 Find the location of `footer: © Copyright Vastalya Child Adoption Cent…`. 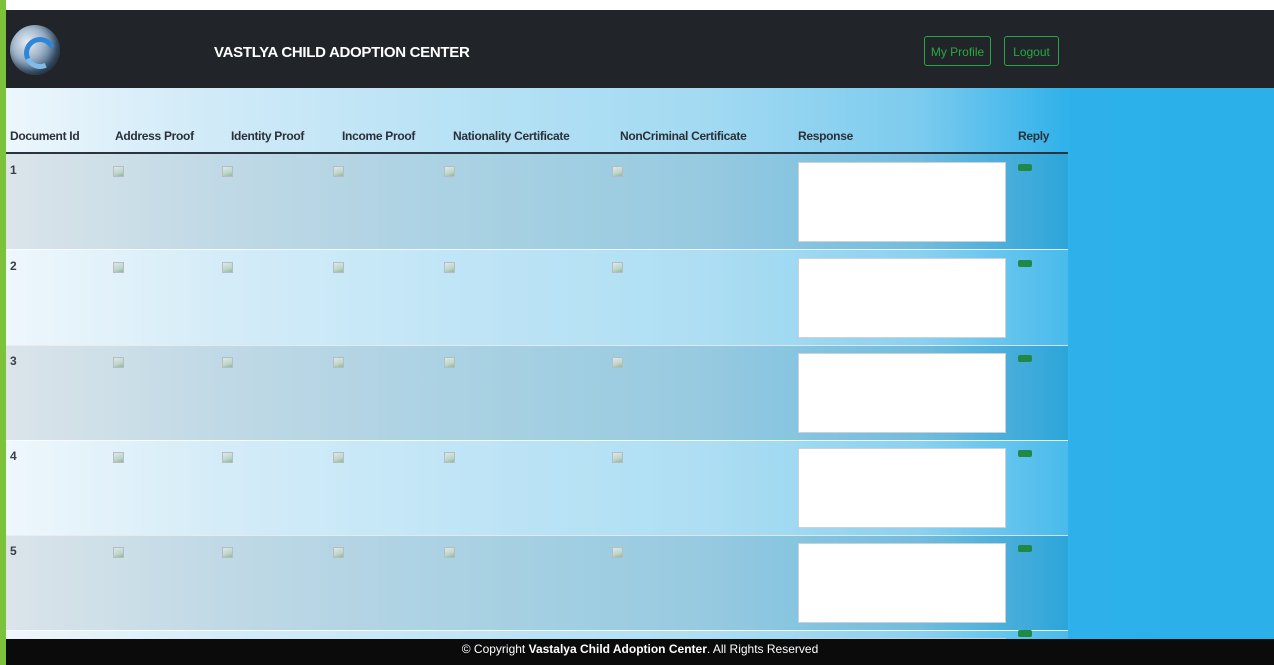

footer: © Copyright Vastalya Child Adoption Cent… is located at coordinates (640, 652).